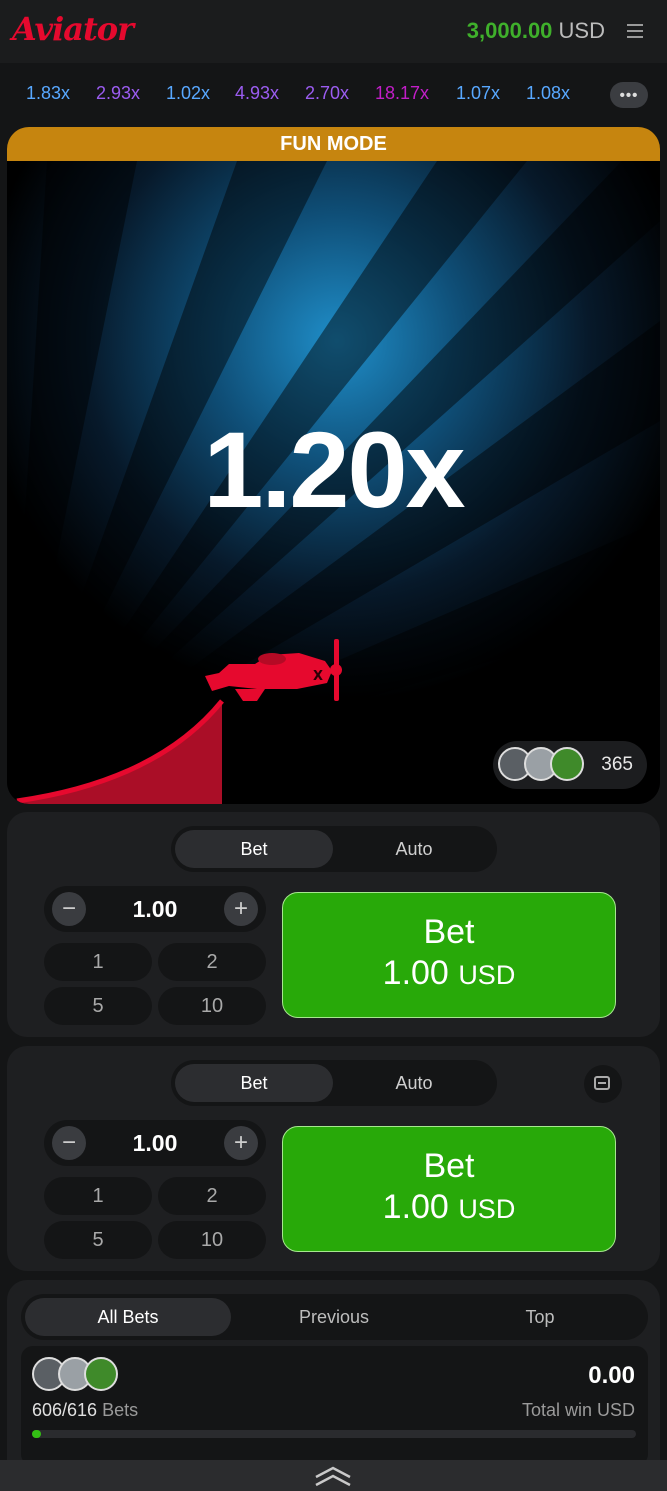  Describe the element at coordinates (540, 1317) in the screenshot. I see `tab-top: Top` at that location.